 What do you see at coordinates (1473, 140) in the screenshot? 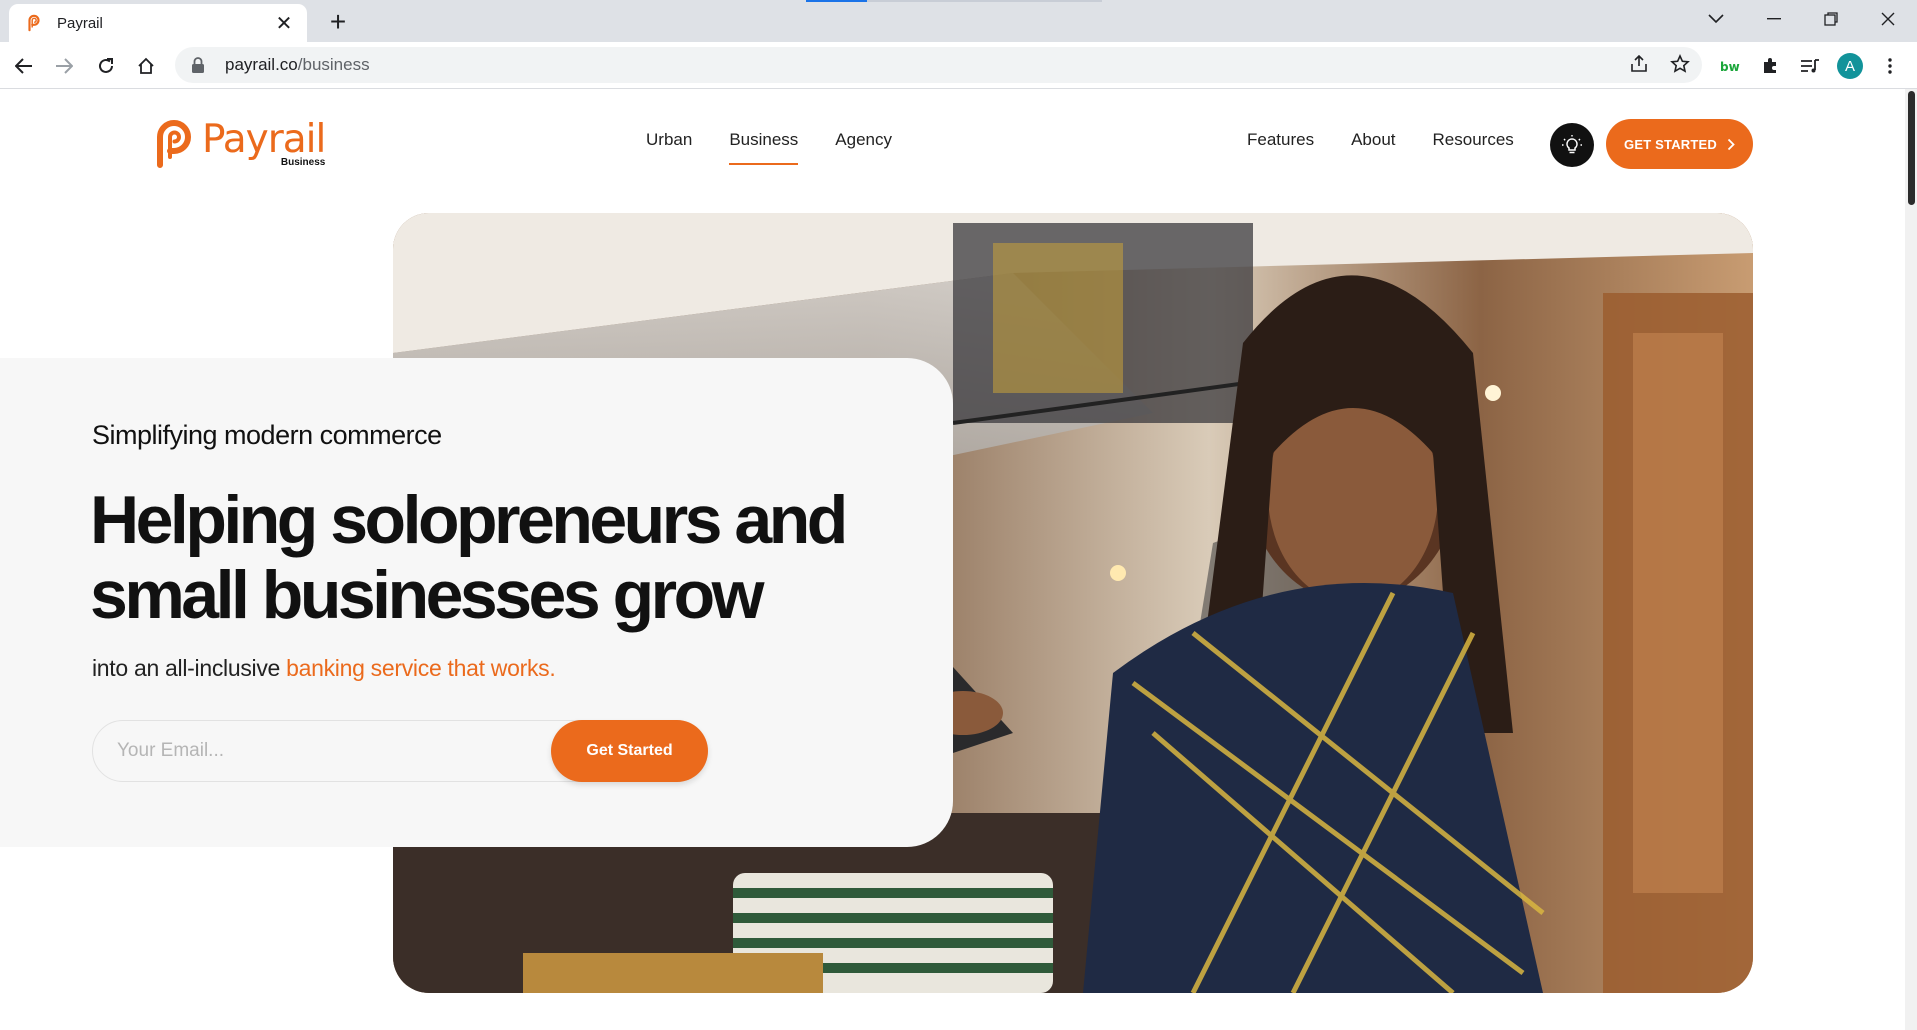
I see `nav-resources: Resources` at bounding box center [1473, 140].